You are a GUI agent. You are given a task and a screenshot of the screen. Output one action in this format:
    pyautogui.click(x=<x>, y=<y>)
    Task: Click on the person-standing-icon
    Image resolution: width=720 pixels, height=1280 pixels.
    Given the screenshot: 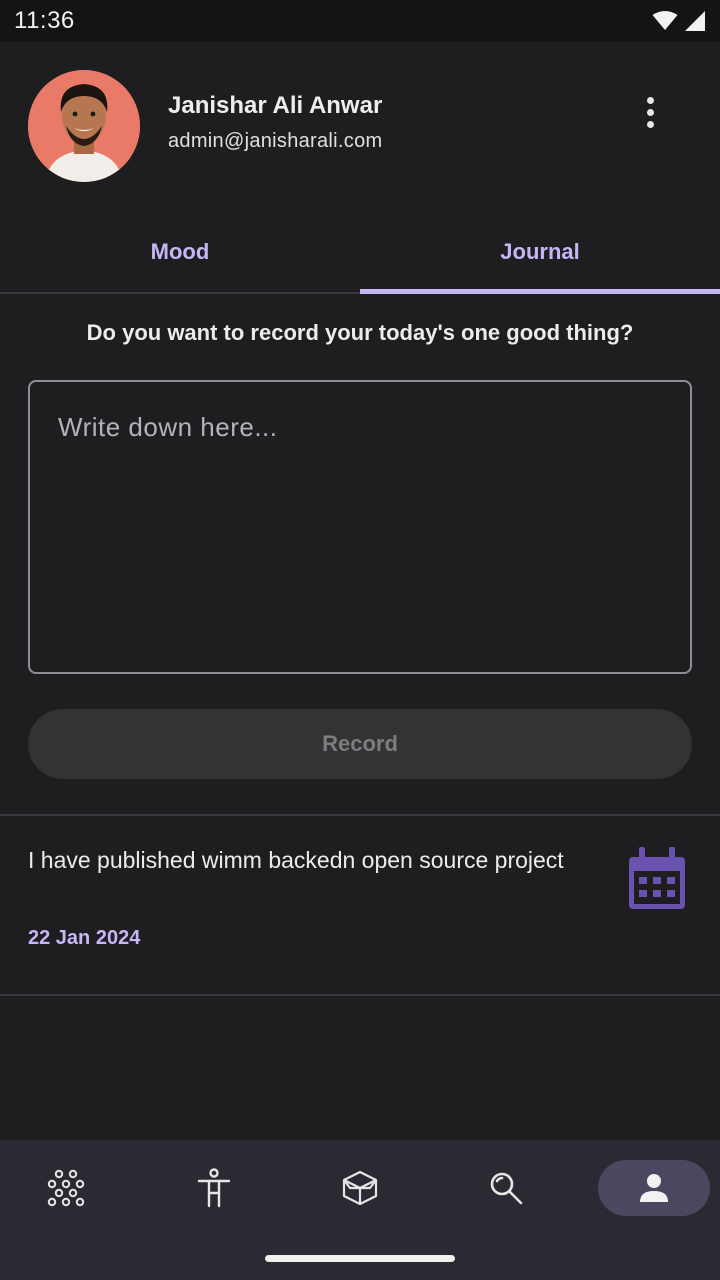 What is the action you would take?
    pyautogui.click(x=214, y=1188)
    